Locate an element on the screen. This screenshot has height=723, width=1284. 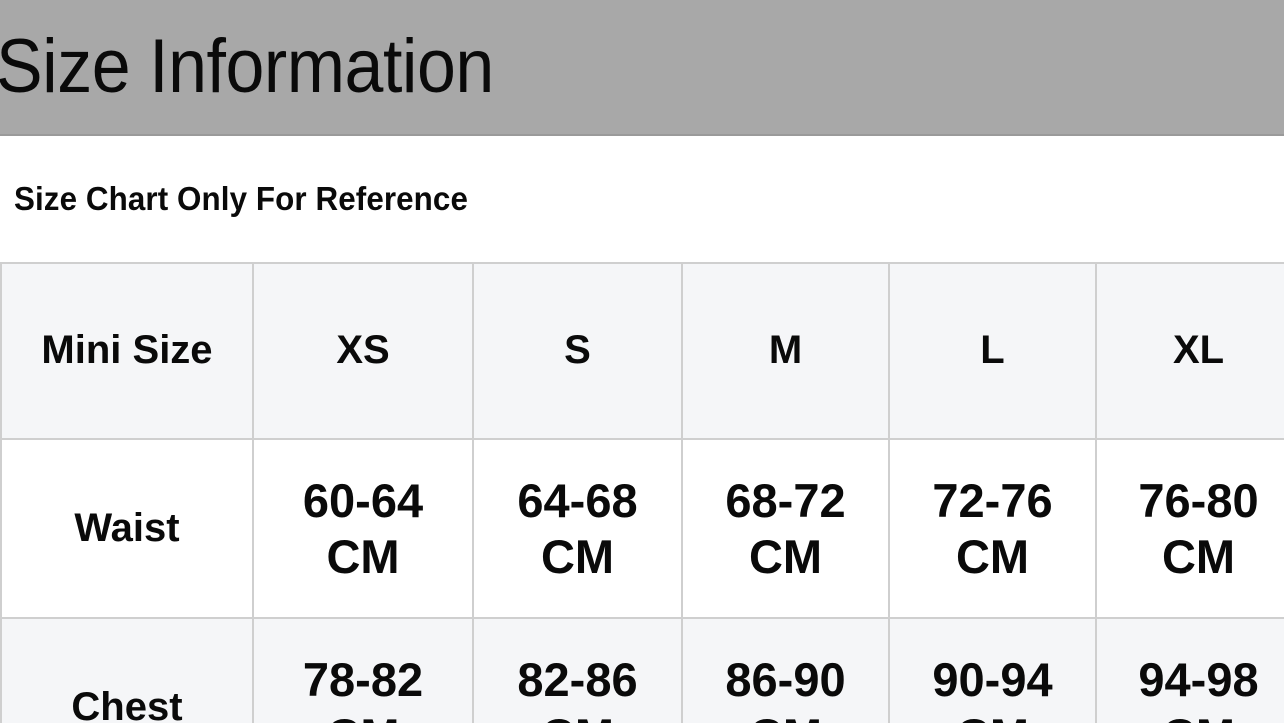
cell-value-waist-xl: 76-80 CM is located at coordinates (1198, 528).